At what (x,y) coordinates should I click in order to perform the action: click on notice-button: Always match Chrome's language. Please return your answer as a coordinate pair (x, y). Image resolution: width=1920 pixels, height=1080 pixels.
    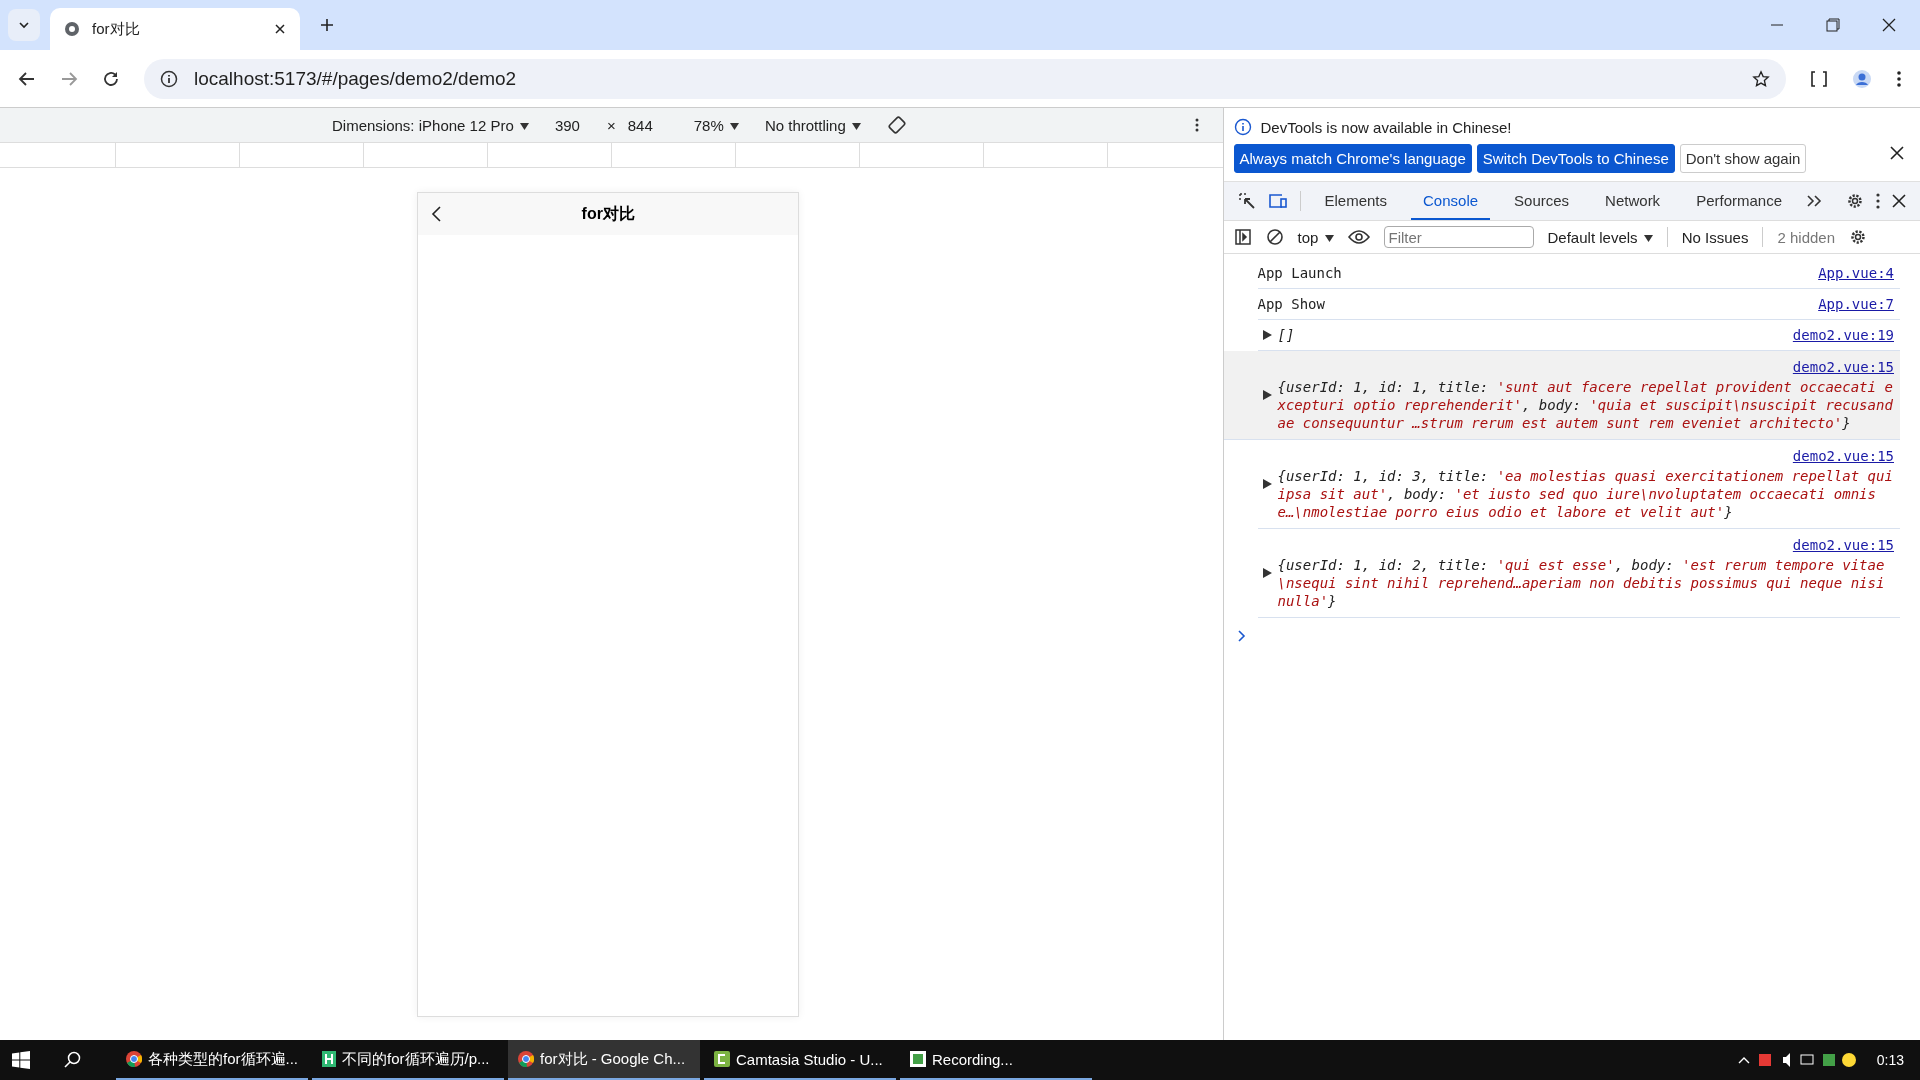
    Looking at the image, I should click on (1352, 158).